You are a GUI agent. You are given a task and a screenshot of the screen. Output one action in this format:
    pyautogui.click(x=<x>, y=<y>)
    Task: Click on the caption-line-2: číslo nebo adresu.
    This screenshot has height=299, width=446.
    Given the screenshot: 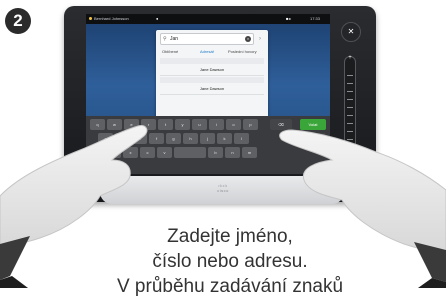 What is the action you would take?
    pyautogui.click(x=230, y=261)
    